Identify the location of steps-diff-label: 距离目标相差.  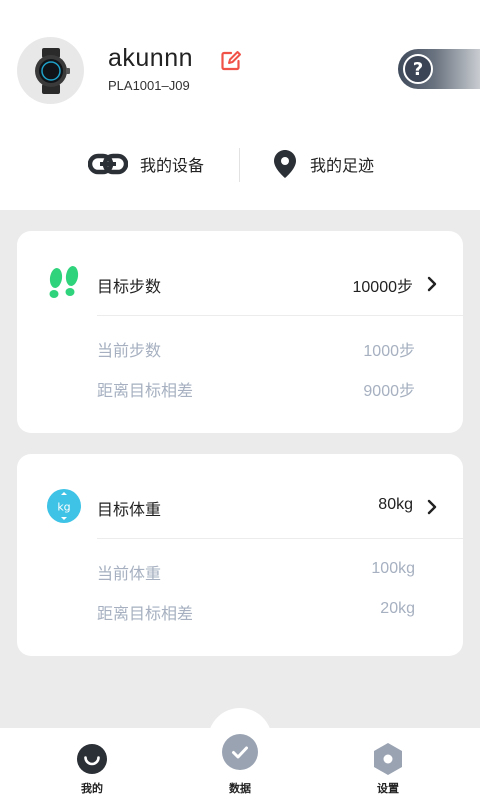
(145, 390).